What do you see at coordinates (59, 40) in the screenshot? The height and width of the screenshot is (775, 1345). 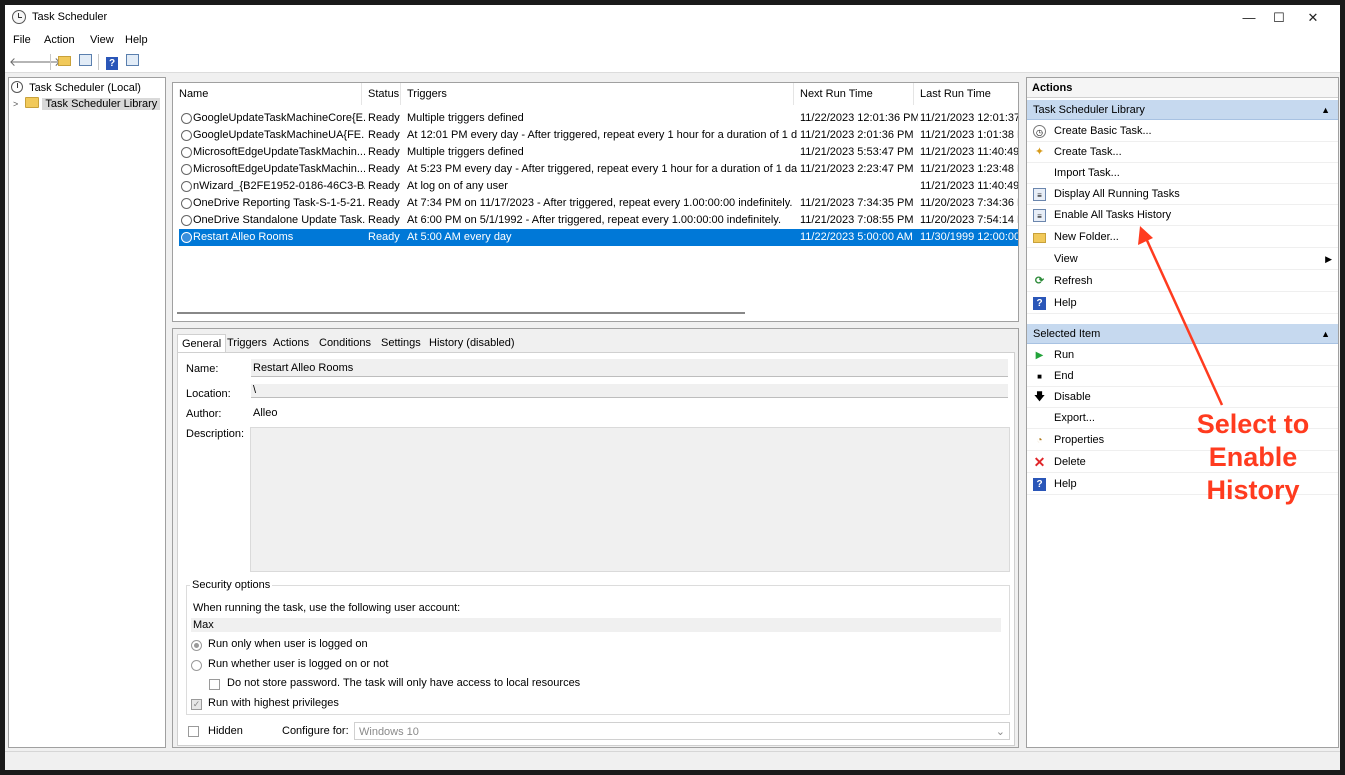 I see `menu-action: Action` at bounding box center [59, 40].